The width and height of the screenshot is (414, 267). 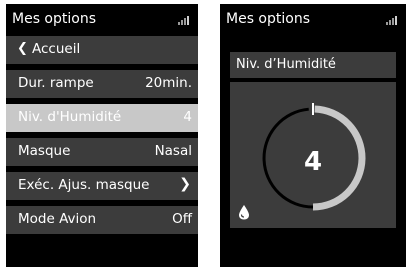 What do you see at coordinates (57, 219) in the screenshot?
I see `menu-item-label: Mode Avion` at bounding box center [57, 219].